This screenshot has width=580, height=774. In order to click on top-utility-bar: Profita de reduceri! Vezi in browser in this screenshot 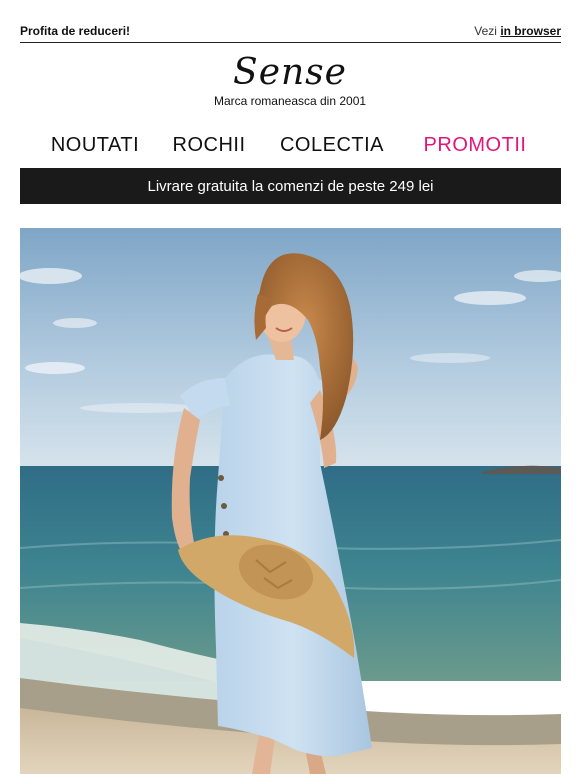, I will do `click(290, 33)`.